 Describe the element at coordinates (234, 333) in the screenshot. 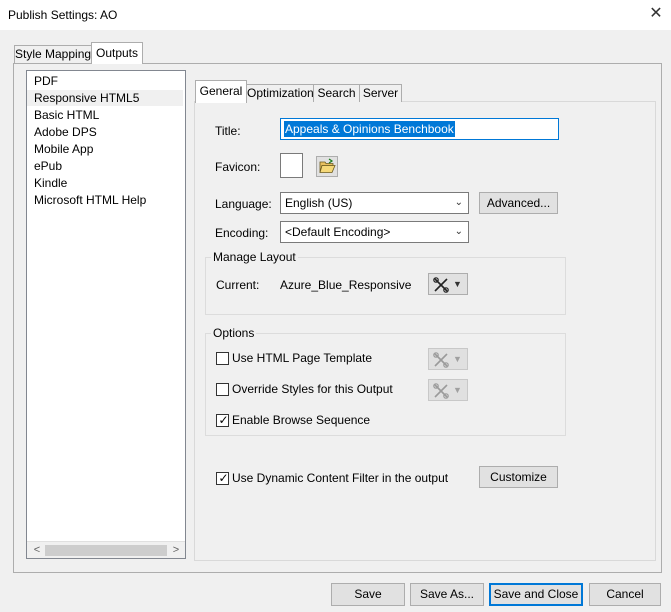

I see `options-title: Options` at that location.